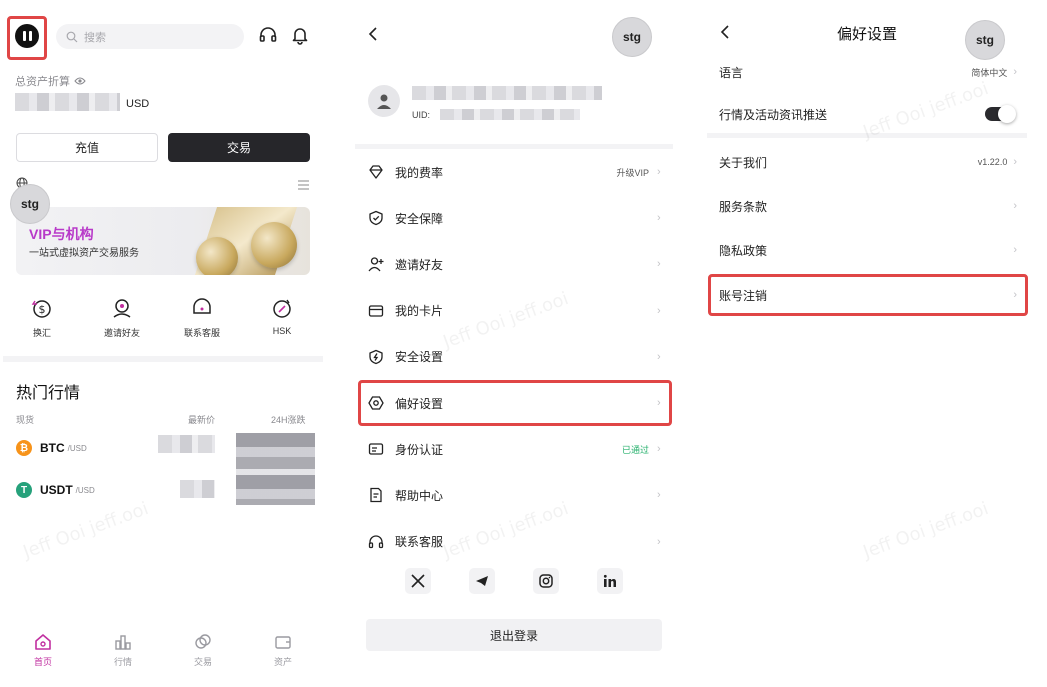  I want to click on wallet-icon, so click(283, 642).